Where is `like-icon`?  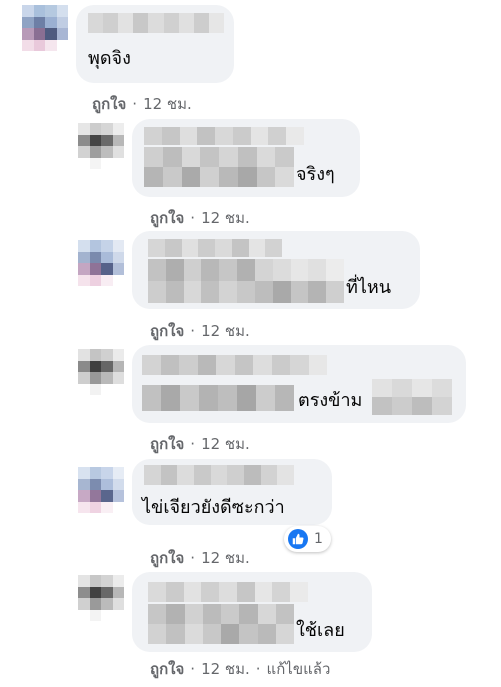
like-icon is located at coordinates (298, 539).